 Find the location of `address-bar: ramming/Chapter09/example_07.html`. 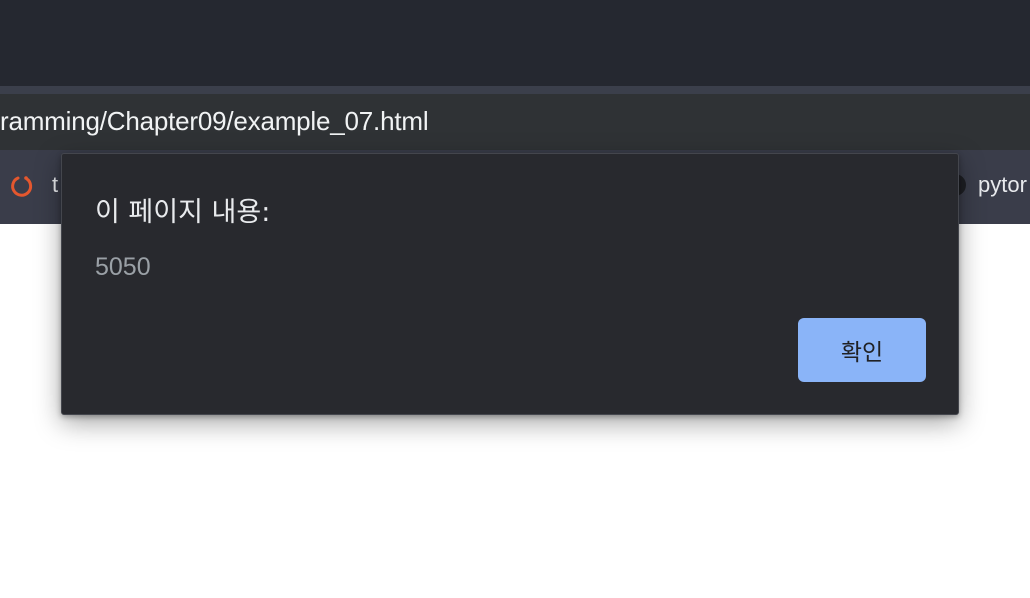

address-bar: ramming/Chapter09/example_07.html is located at coordinates (515, 122).